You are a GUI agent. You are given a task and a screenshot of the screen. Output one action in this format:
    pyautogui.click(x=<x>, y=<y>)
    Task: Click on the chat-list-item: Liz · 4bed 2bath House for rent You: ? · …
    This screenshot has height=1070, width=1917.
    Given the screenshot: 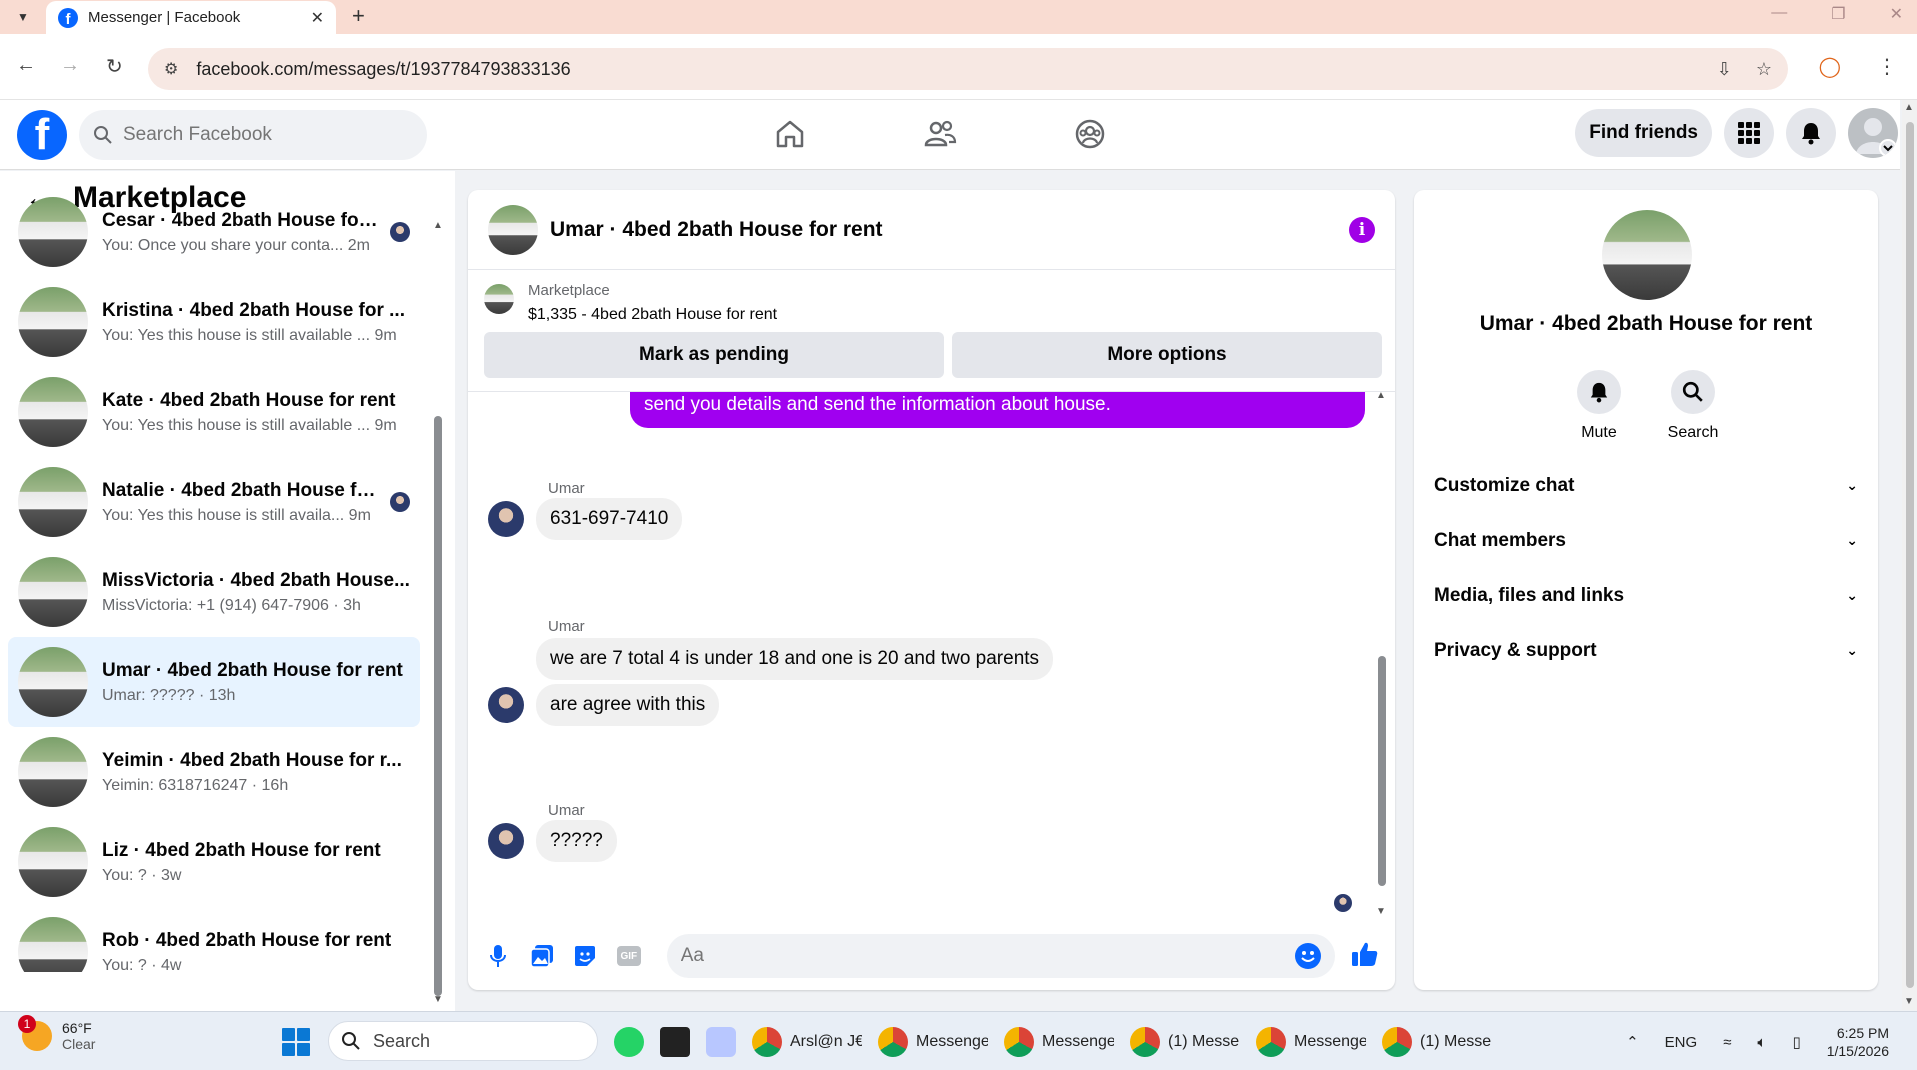 What is the action you would take?
    pyautogui.click(x=214, y=862)
    